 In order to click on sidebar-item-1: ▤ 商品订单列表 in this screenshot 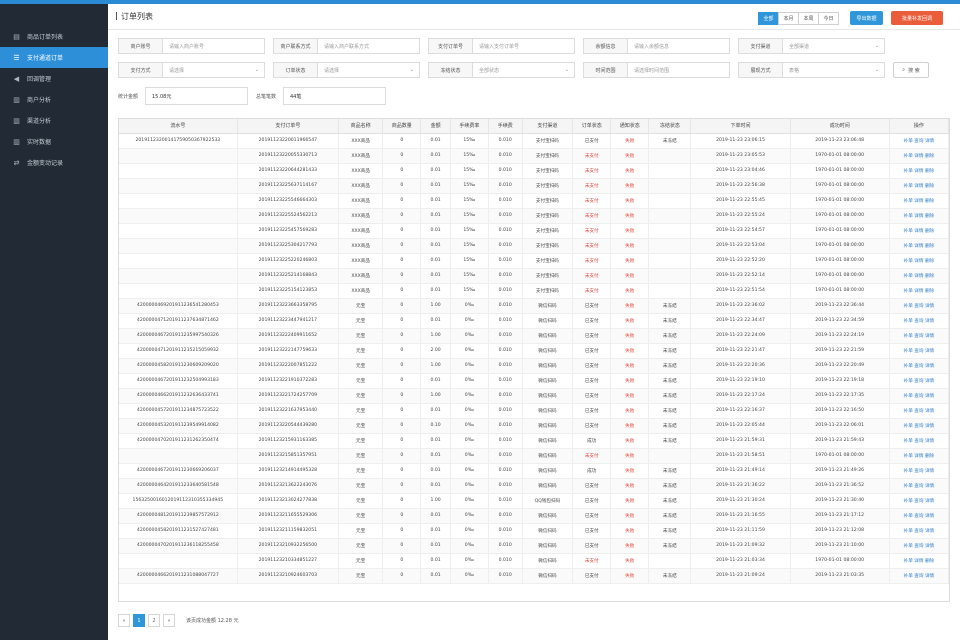, I will do `click(54, 36)`.